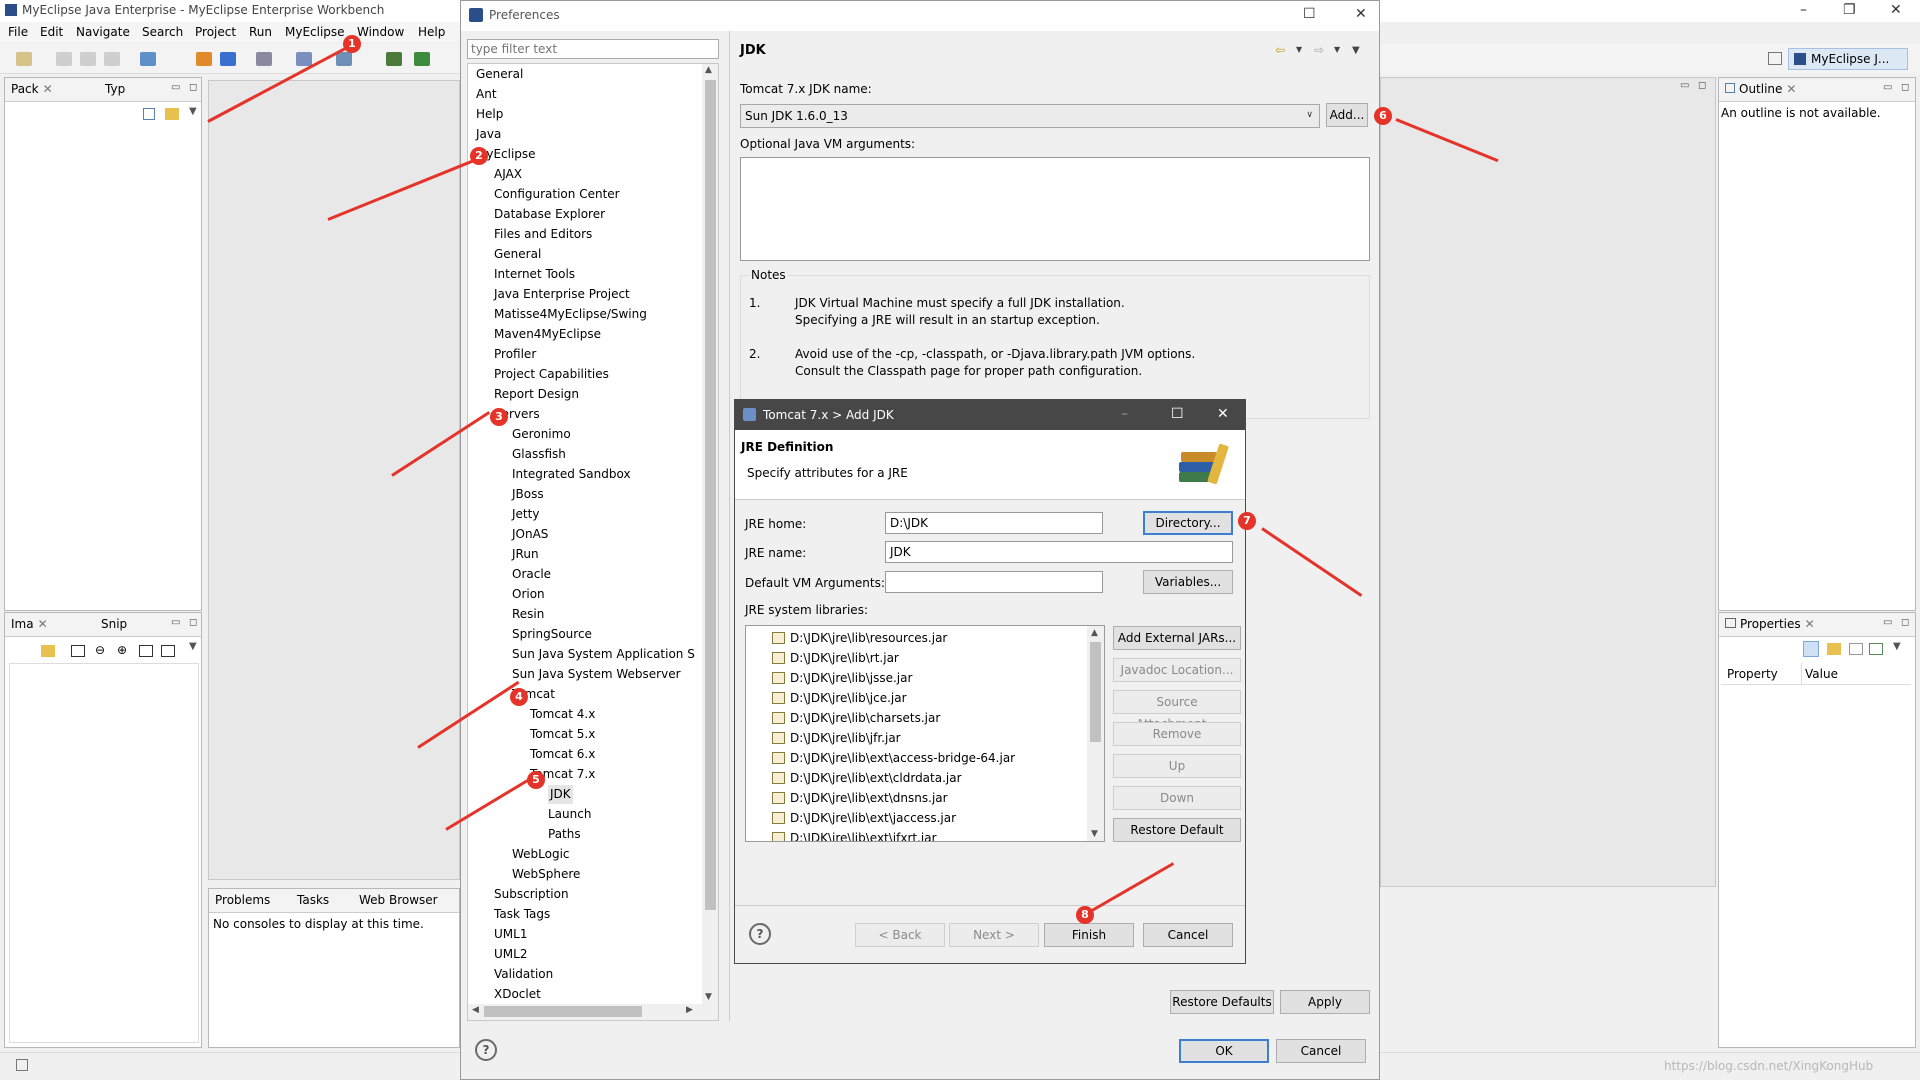  I want to click on scroll-down-icon: ▼, so click(1094, 834).